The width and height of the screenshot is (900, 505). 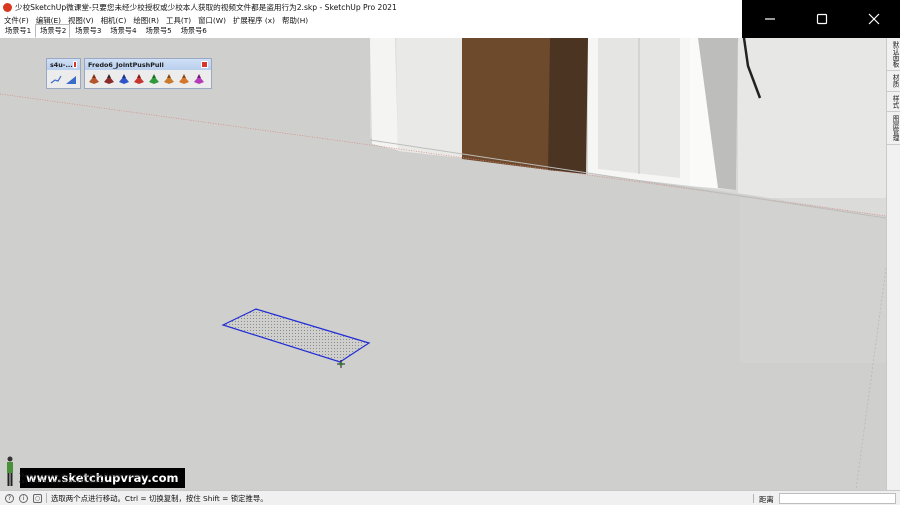 I want to click on wood-column-side, so click(x=568, y=106).